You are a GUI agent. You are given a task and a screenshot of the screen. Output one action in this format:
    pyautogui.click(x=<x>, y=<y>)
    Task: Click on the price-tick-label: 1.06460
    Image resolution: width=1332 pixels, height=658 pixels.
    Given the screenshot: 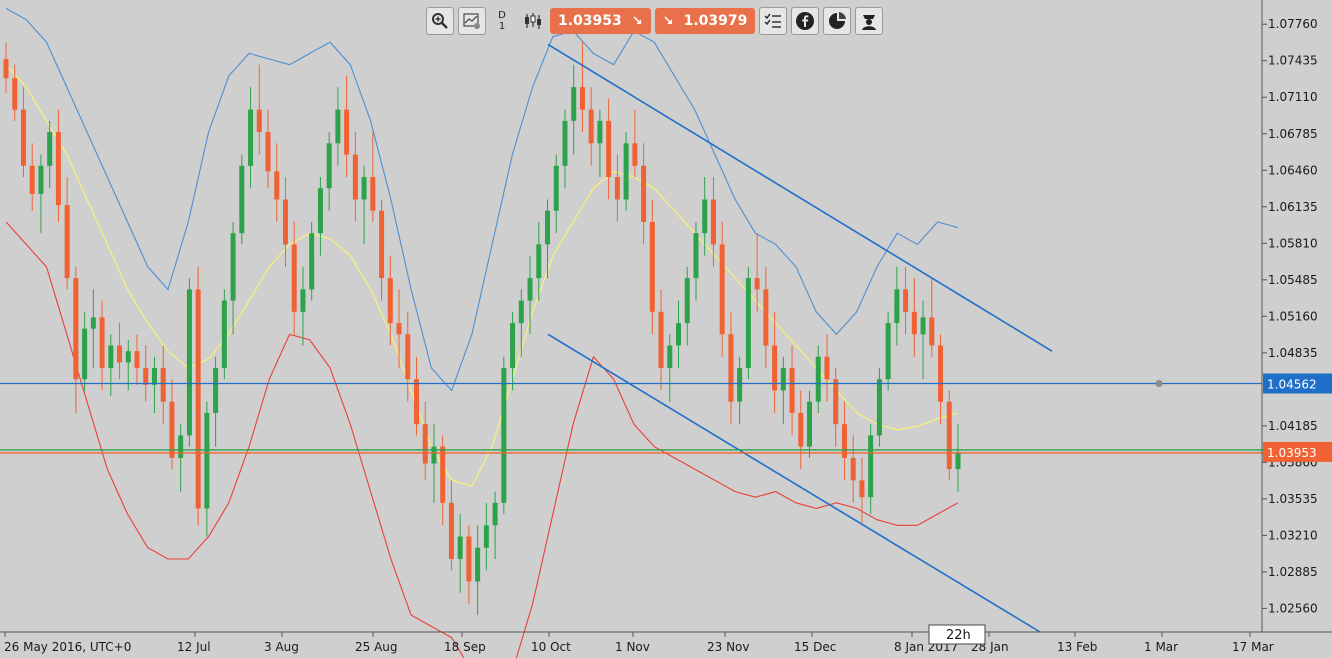 What is the action you would take?
    pyautogui.click(x=1293, y=170)
    